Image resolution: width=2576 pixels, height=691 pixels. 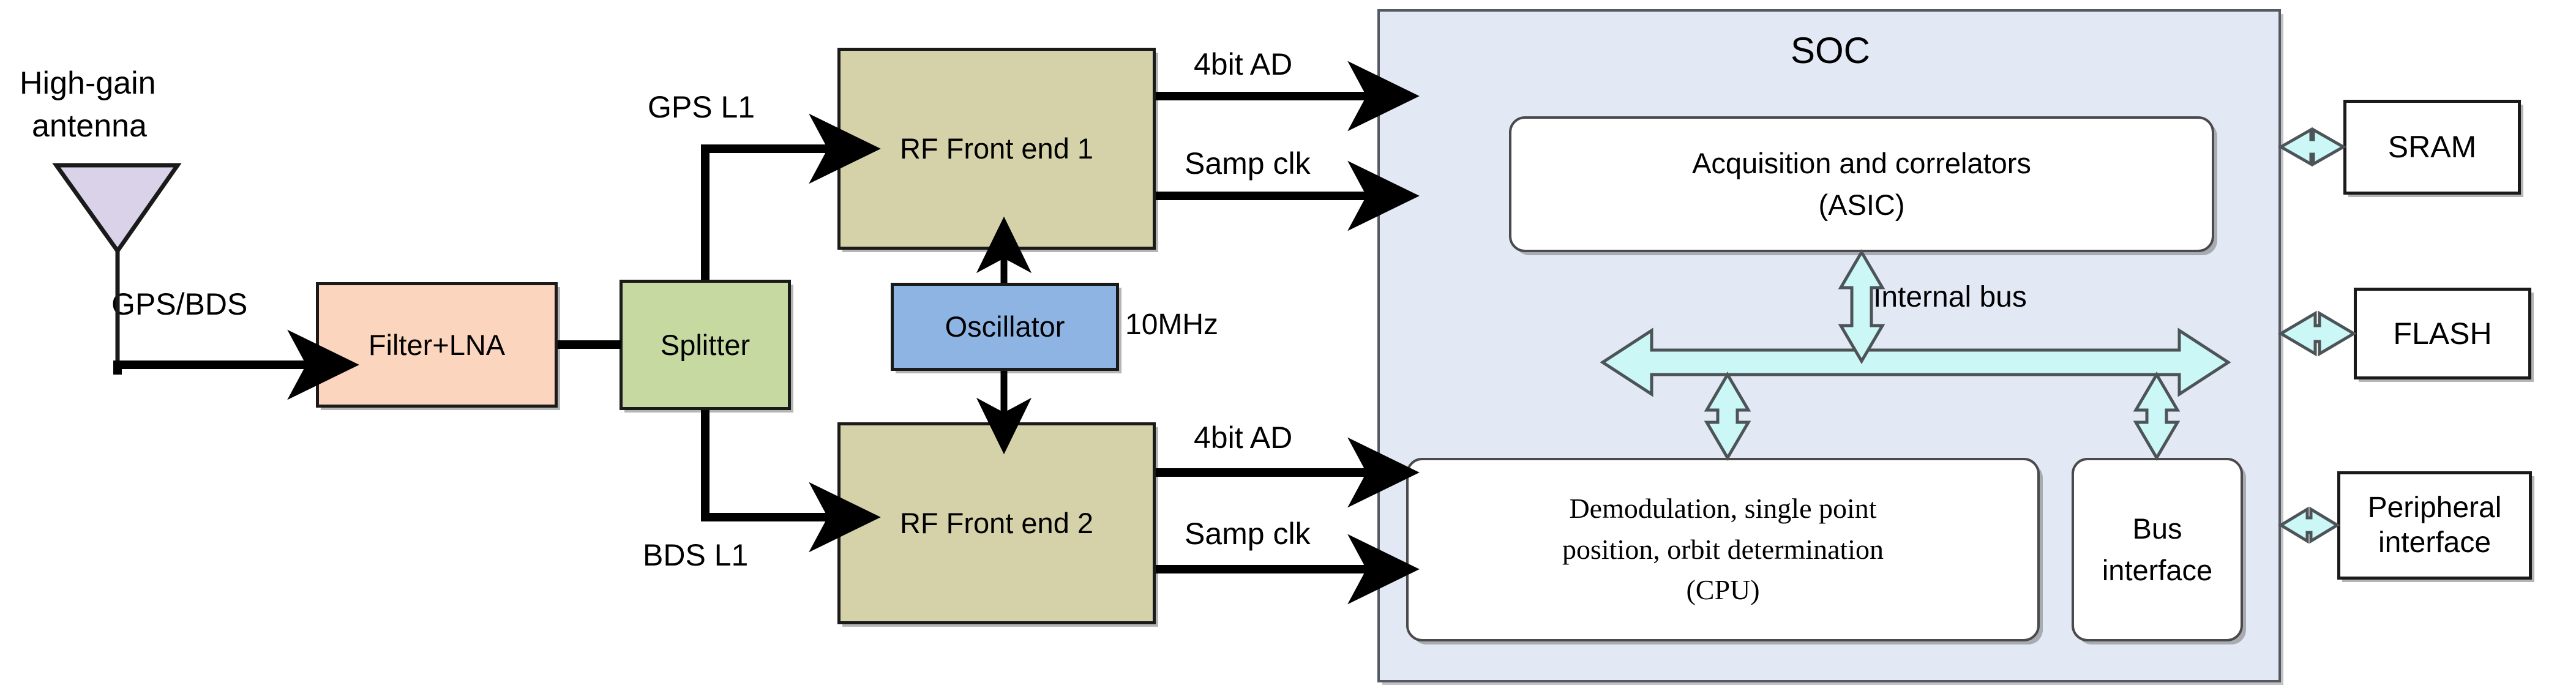 I want to click on splitter-label: Splitter, so click(x=705, y=345).